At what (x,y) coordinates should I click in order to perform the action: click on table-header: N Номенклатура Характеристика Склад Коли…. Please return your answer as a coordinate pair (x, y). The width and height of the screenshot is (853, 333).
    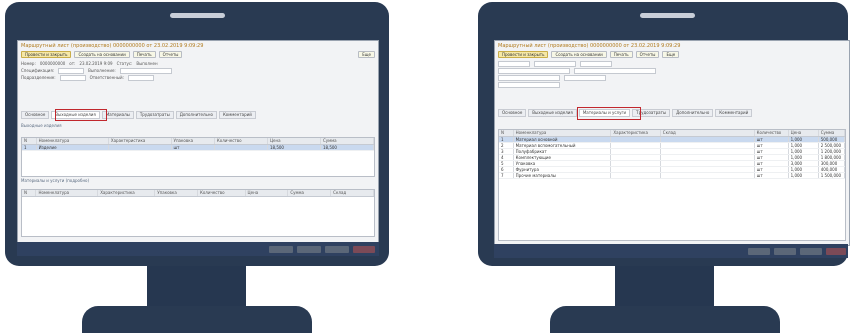
    Looking at the image, I should click on (672, 133).